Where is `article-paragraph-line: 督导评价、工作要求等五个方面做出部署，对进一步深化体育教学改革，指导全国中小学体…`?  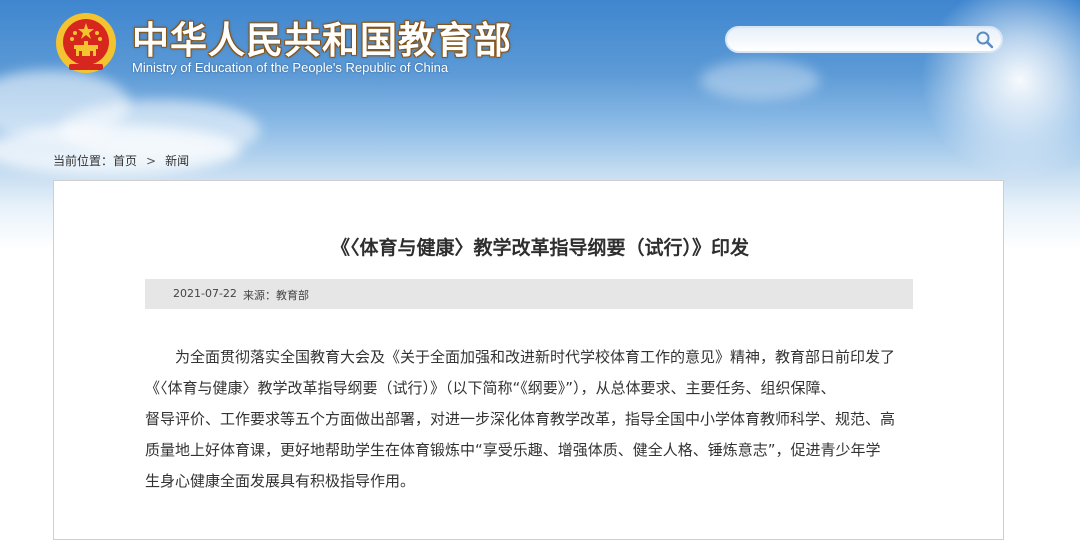 article-paragraph-line: 督导评价、工作要求等五个方面做出部署，对进一步深化体育教学改革，指导全国中小学体… is located at coordinates (520, 419).